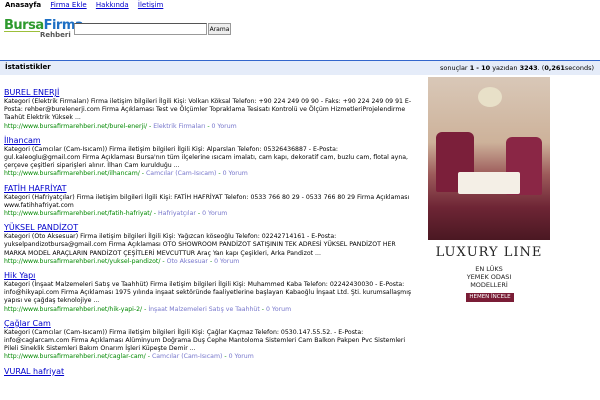 The width and height of the screenshot is (600, 400). I want to click on result-category-link: Hafriyatçılar, so click(177, 213).